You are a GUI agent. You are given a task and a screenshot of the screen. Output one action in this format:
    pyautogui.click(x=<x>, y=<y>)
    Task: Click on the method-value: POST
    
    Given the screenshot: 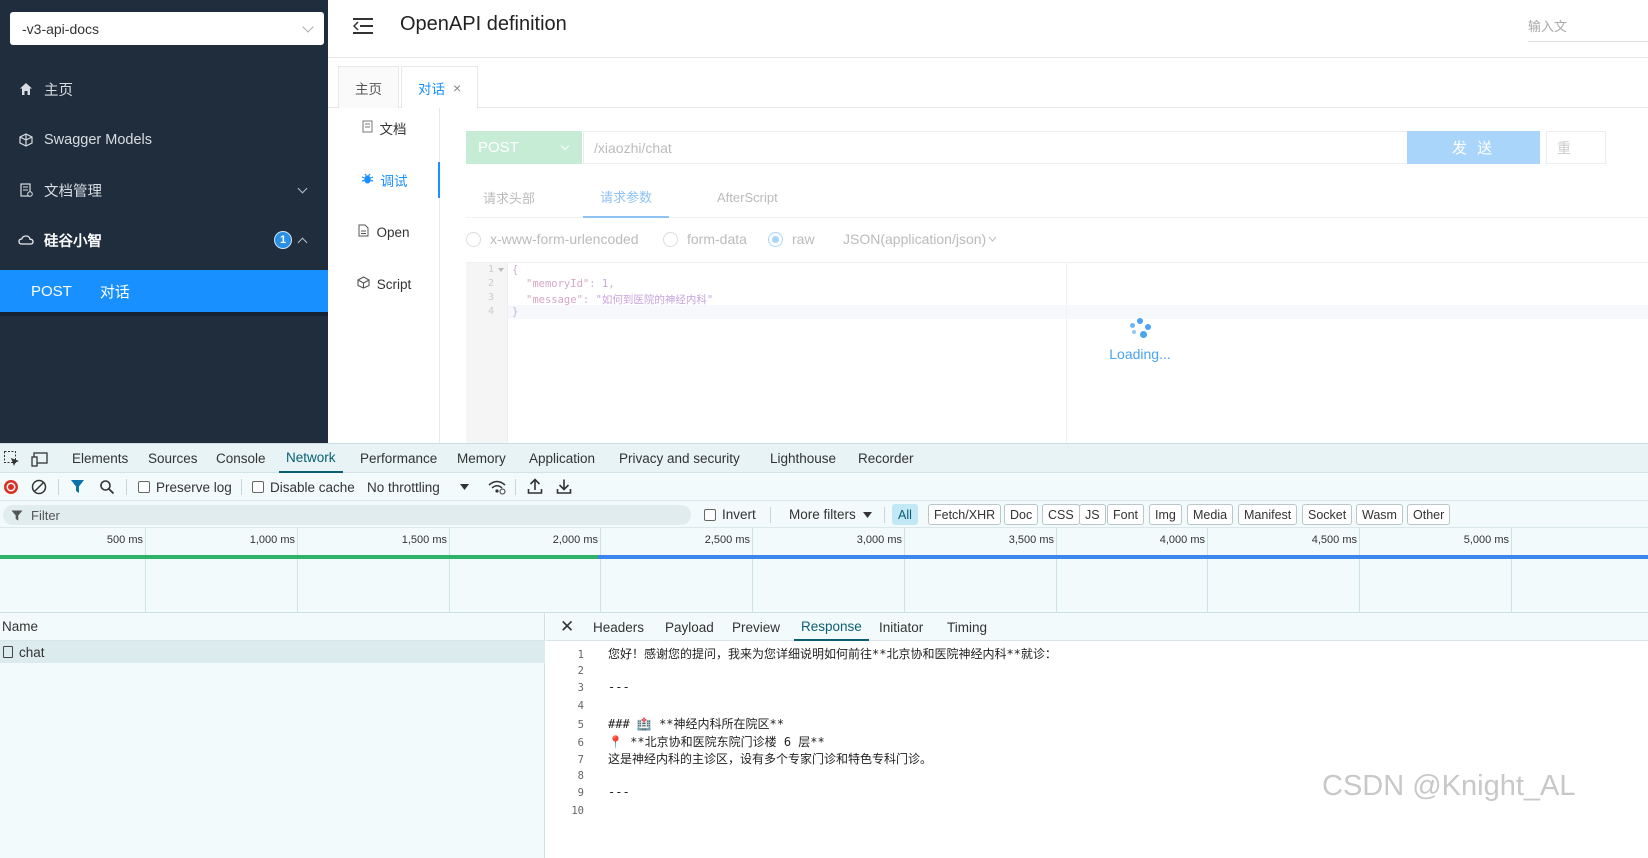 What is the action you would take?
    pyautogui.click(x=498, y=147)
    